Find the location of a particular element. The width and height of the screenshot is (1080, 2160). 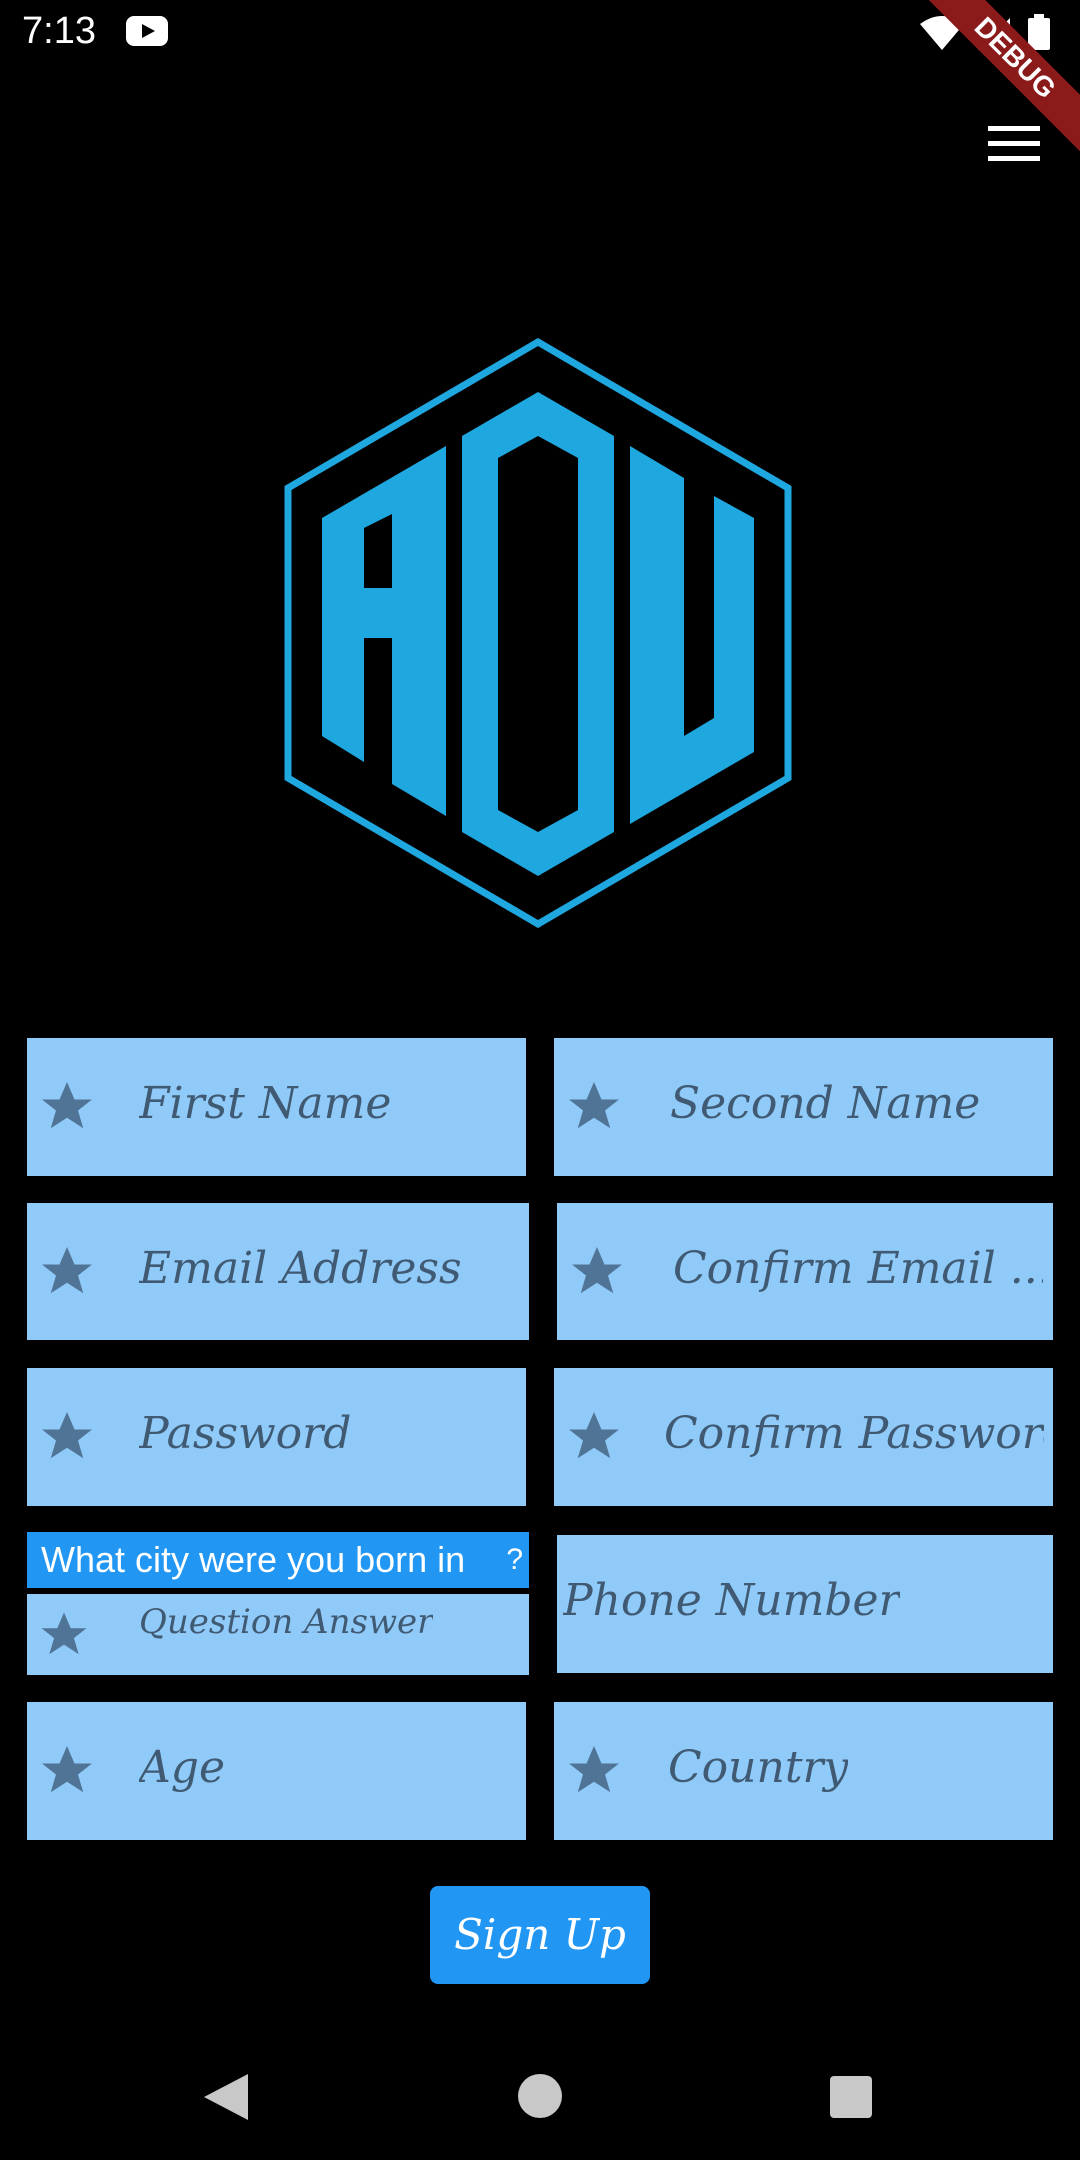

confirm-password-field: Confirm Password is located at coordinates (803, 1437).